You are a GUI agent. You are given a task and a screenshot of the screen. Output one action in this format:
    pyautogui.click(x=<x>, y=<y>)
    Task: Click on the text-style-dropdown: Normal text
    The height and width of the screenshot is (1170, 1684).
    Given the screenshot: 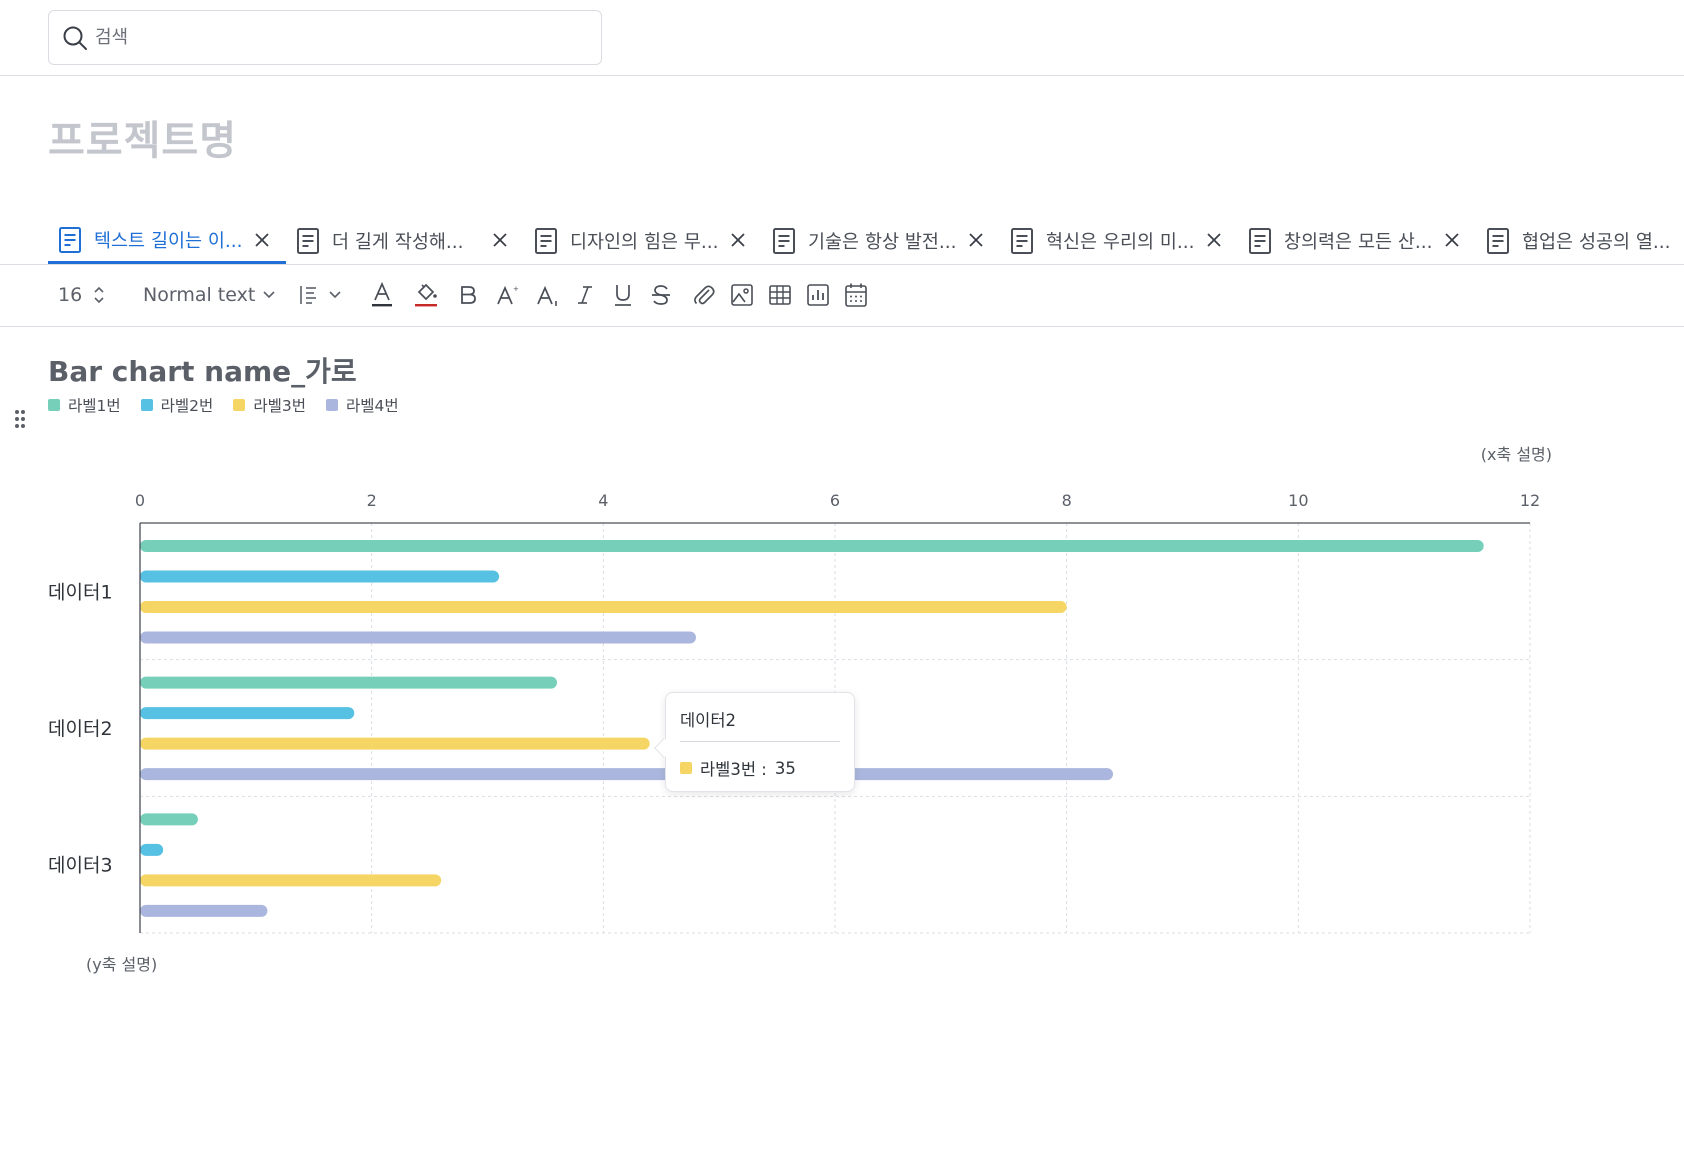 What is the action you would take?
    pyautogui.click(x=210, y=295)
    